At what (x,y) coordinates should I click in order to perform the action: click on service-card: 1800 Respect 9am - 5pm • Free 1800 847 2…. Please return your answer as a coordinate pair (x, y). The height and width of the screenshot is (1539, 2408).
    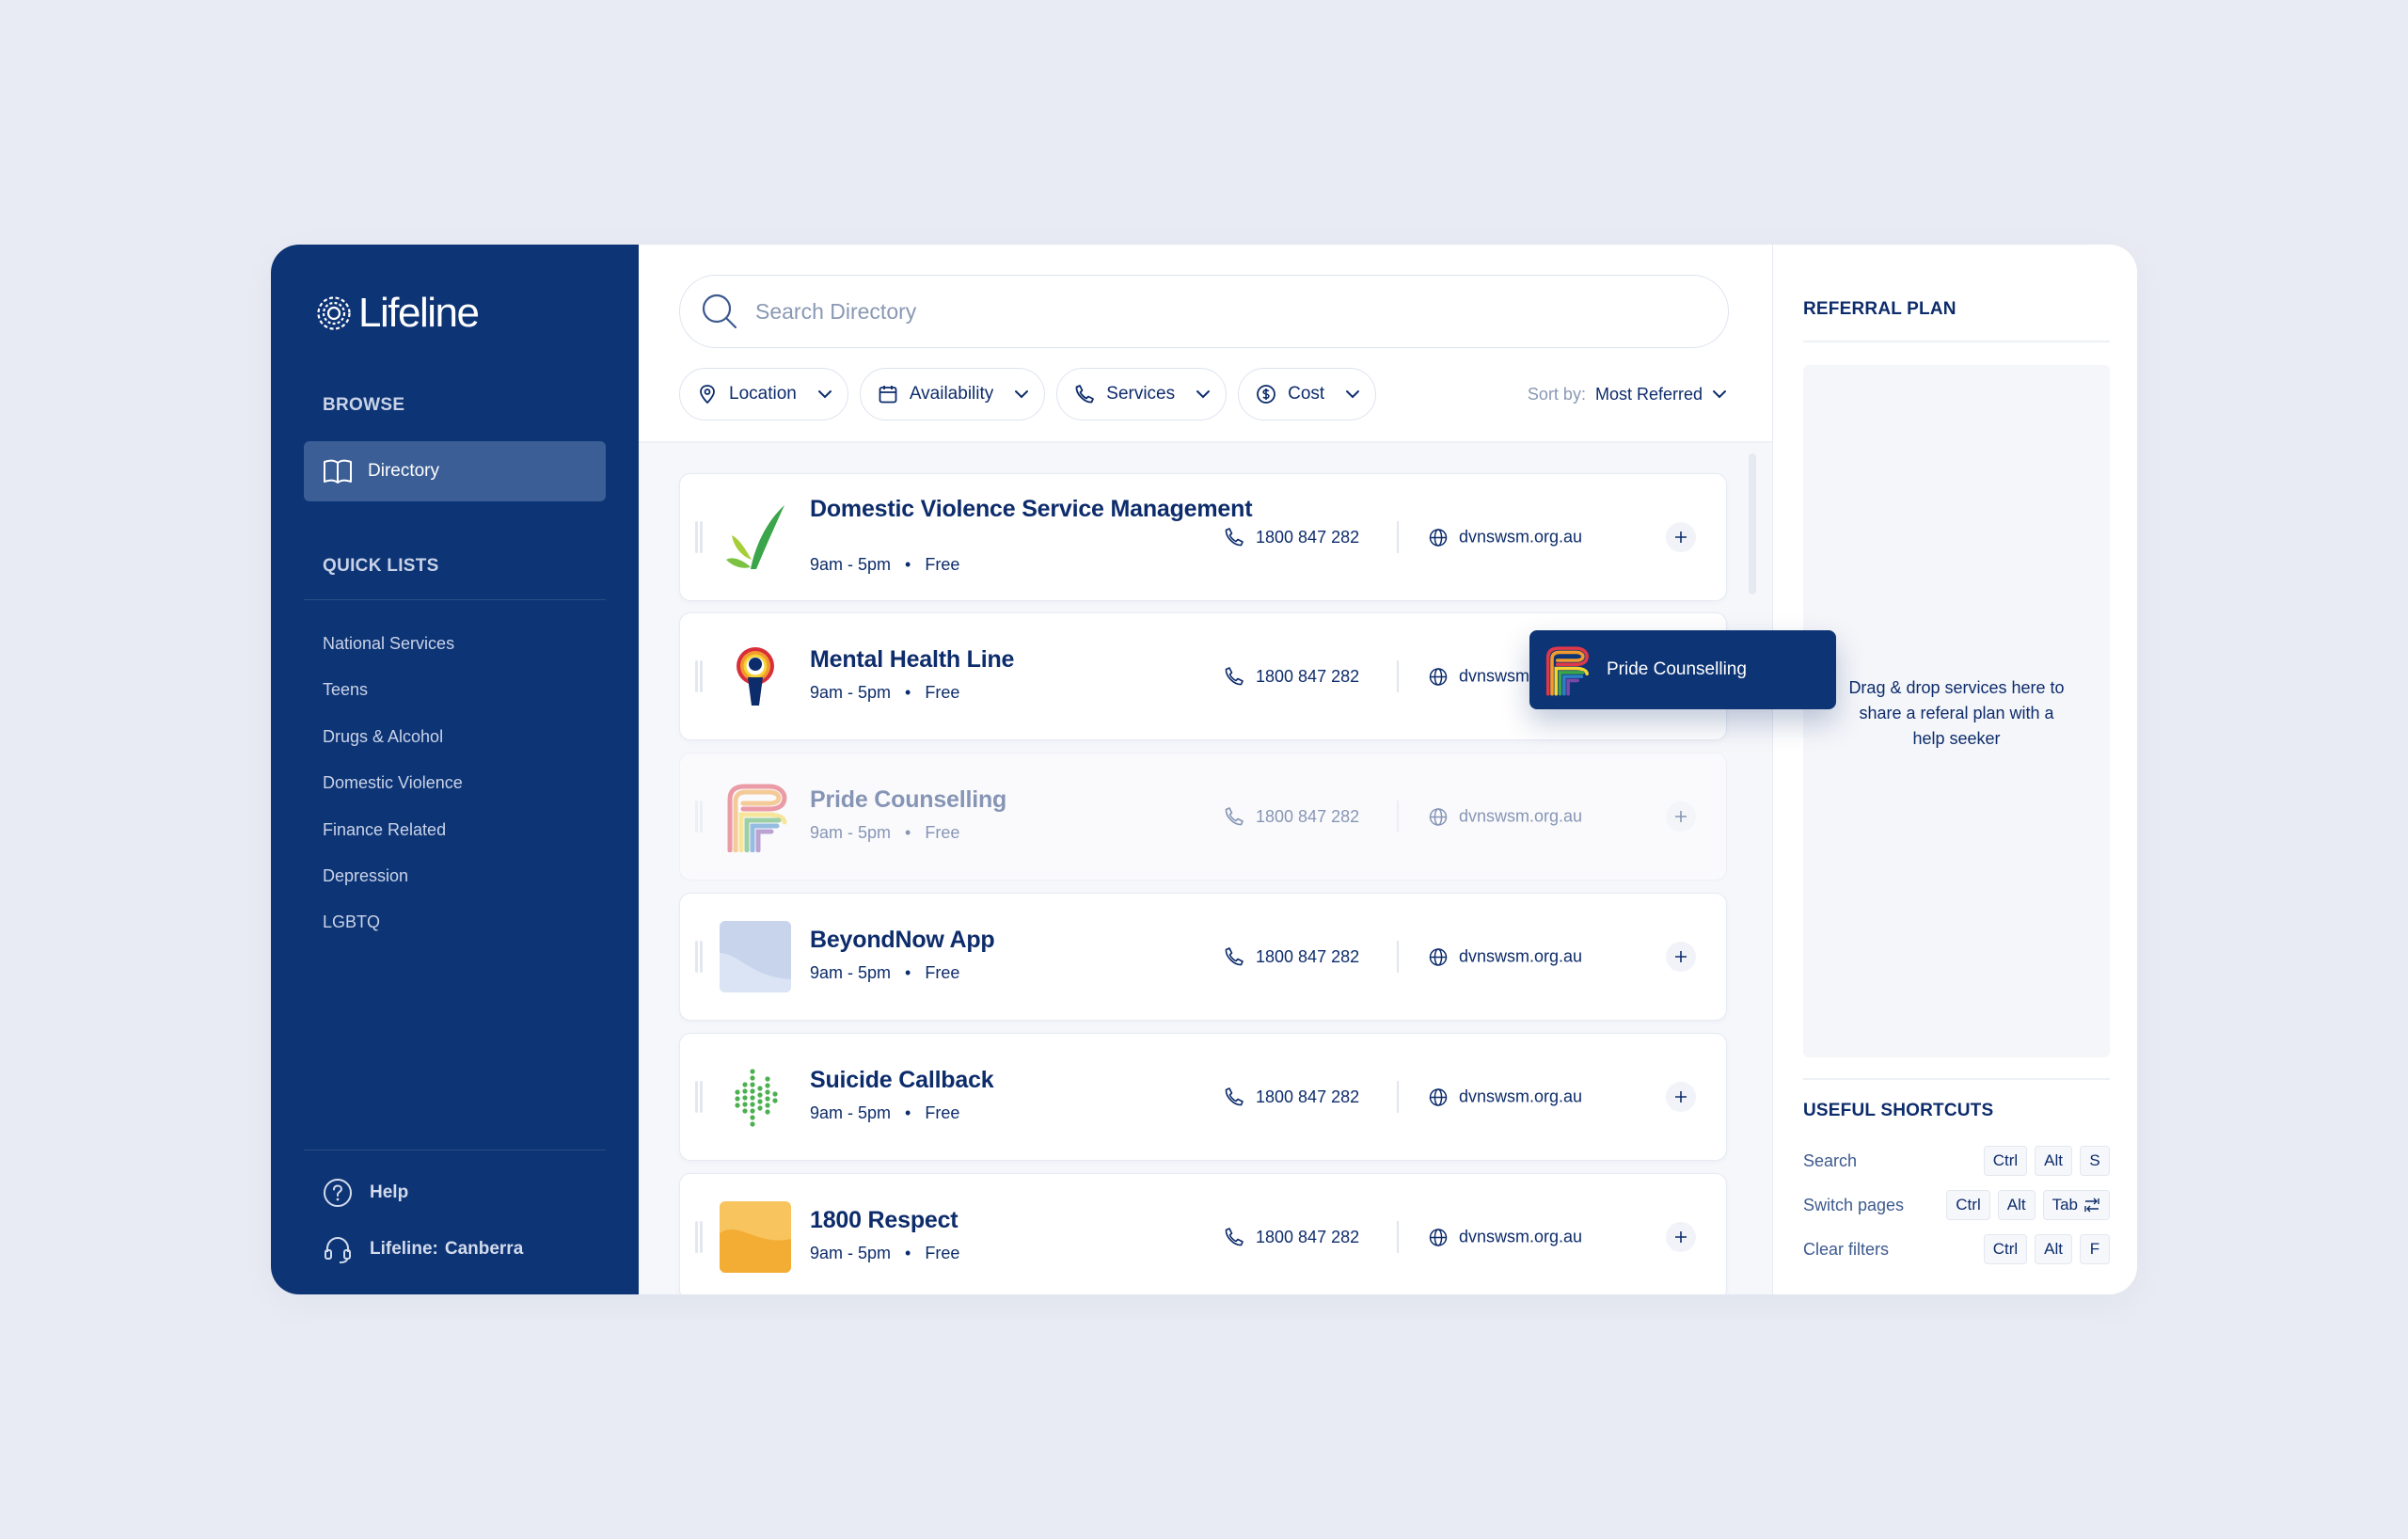
    Looking at the image, I should click on (1203, 1233).